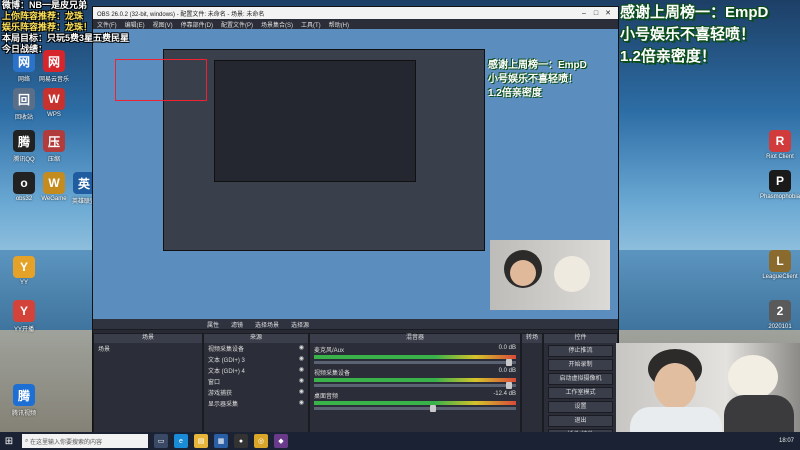 This screenshot has width=800, height=450. What do you see at coordinates (47, 27) in the screenshot?
I see `overlay-line: 娱乐阵容推荐：龙珠！` at bounding box center [47, 27].